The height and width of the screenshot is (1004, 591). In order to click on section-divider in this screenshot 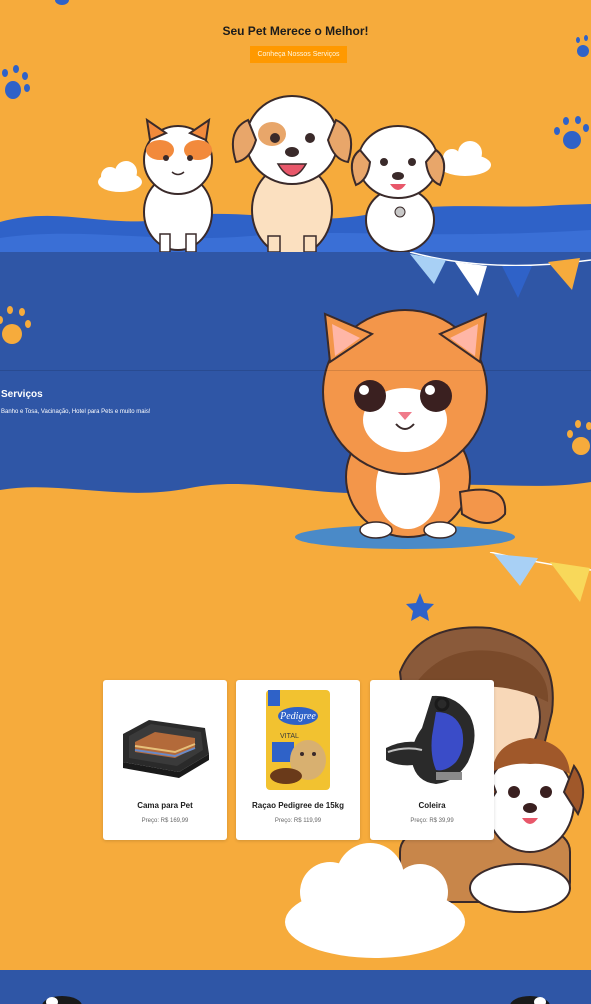, I will do `click(295, 370)`.